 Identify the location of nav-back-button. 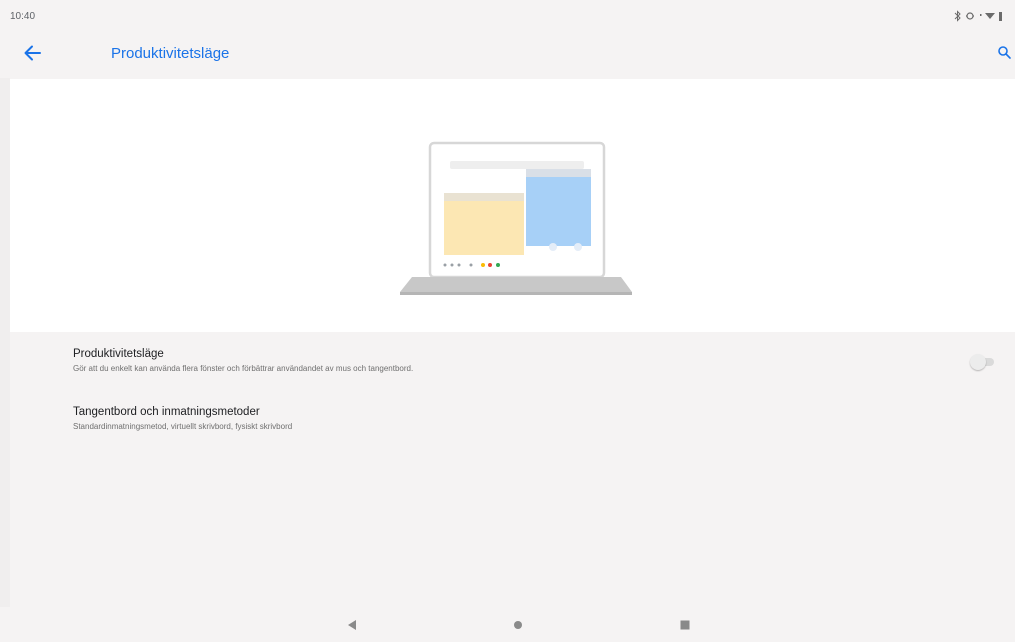
(352, 625).